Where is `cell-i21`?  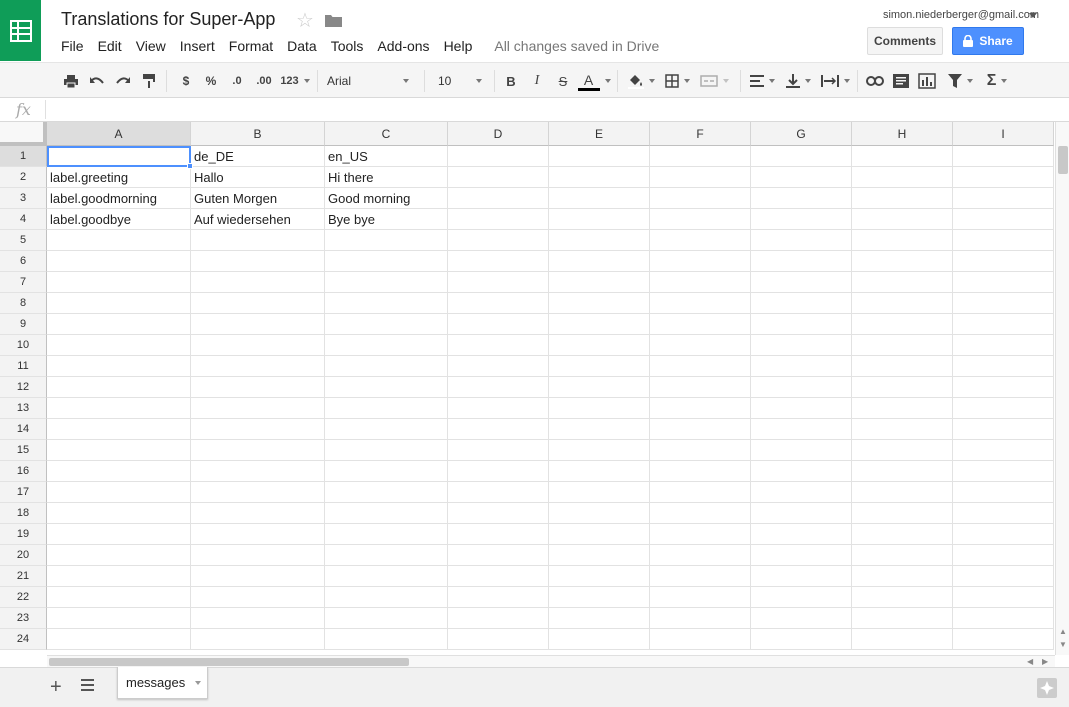
cell-i21 is located at coordinates (1003, 576).